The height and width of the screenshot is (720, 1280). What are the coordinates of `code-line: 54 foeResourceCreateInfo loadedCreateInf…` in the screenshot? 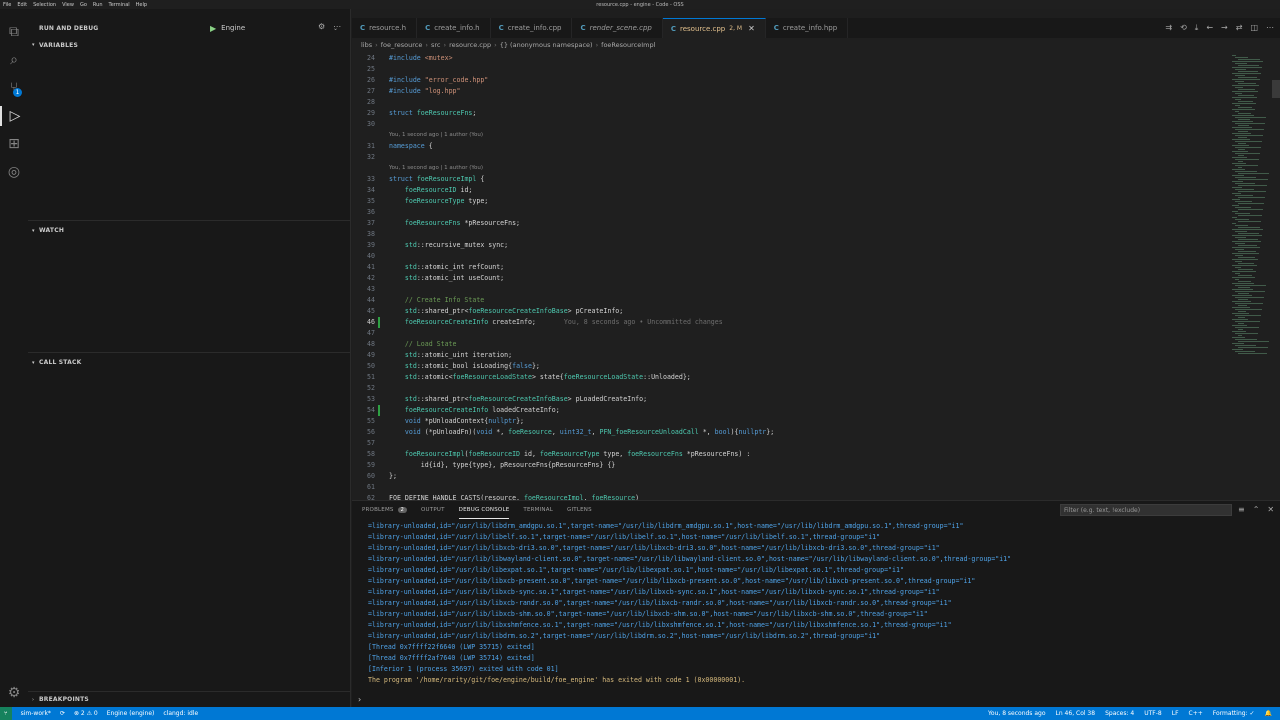 It's located at (787, 410).